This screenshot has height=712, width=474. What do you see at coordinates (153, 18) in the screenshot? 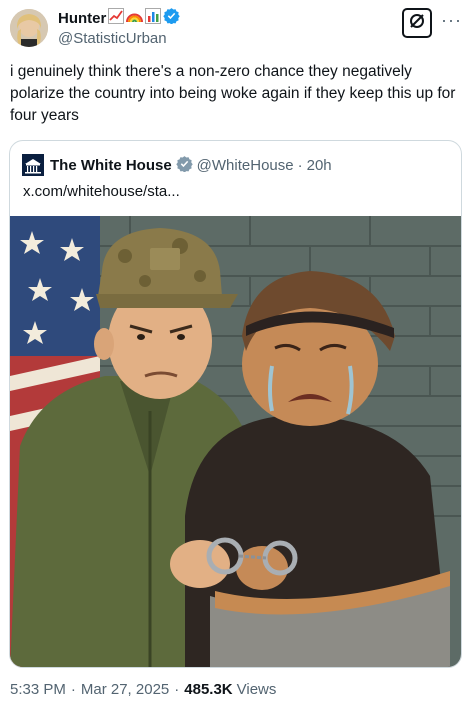
I see `bar-chart-emoji-icon` at bounding box center [153, 18].